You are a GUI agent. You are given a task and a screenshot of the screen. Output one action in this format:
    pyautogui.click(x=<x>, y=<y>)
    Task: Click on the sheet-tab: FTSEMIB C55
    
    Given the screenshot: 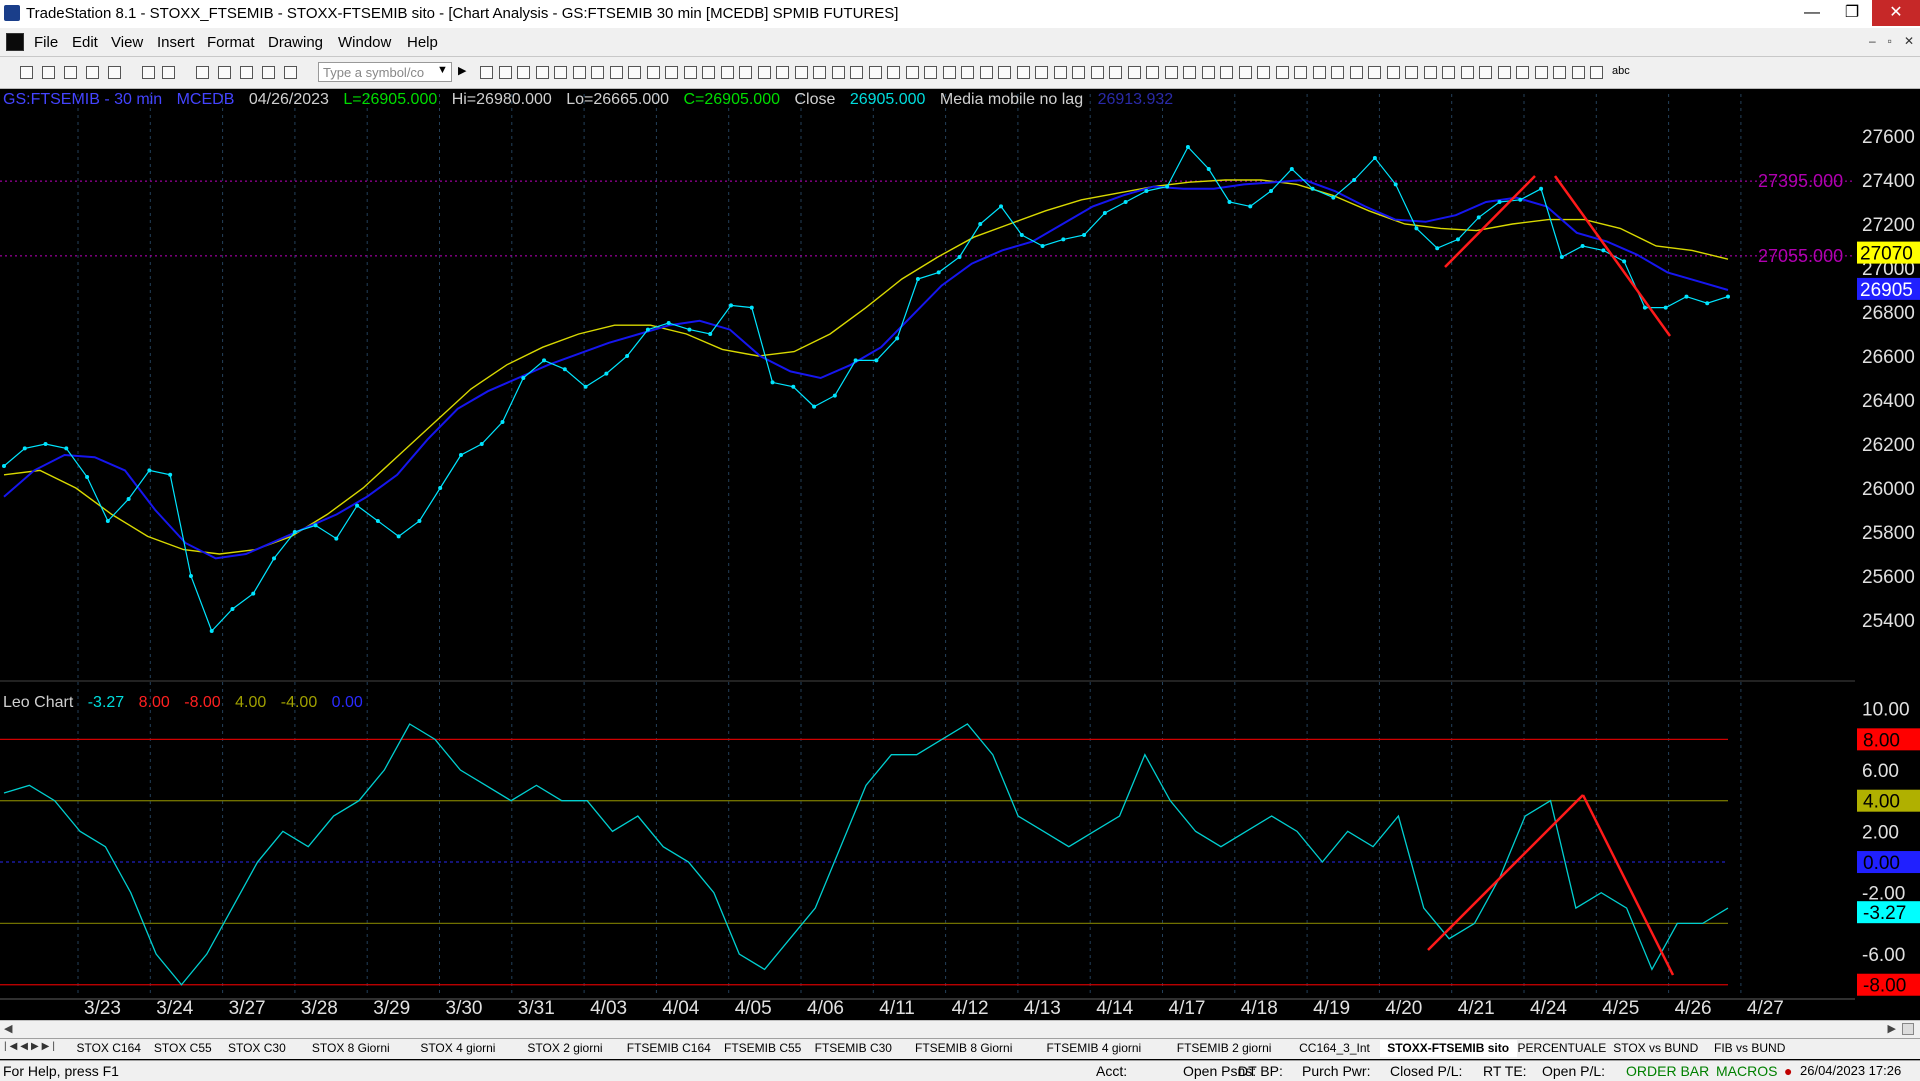 What is the action you would take?
    pyautogui.click(x=762, y=1048)
    